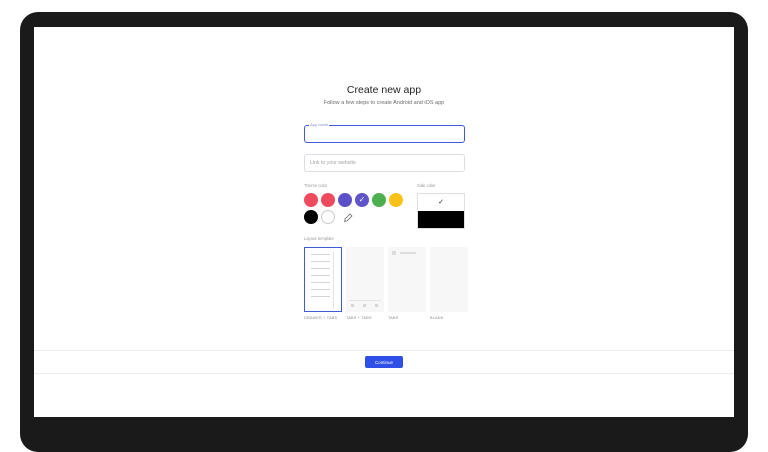 The width and height of the screenshot is (768, 452). I want to click on top-bar-title, so click(408, 253).